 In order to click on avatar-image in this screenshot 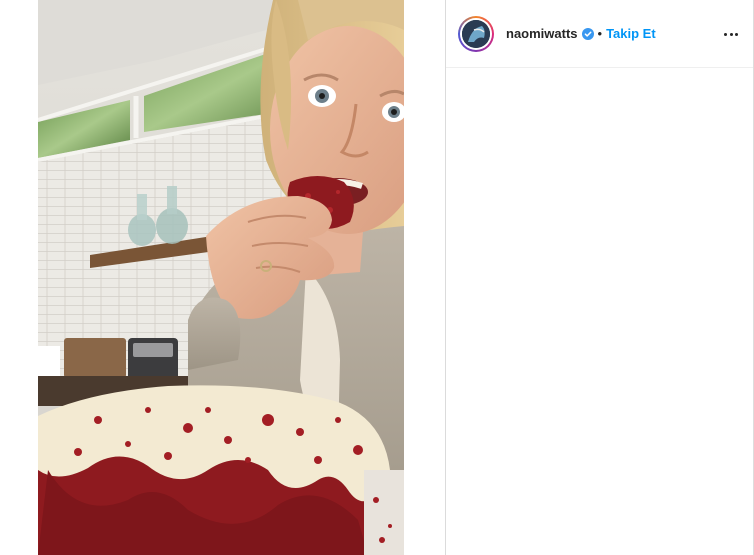, I will do `click(476, 33)`.